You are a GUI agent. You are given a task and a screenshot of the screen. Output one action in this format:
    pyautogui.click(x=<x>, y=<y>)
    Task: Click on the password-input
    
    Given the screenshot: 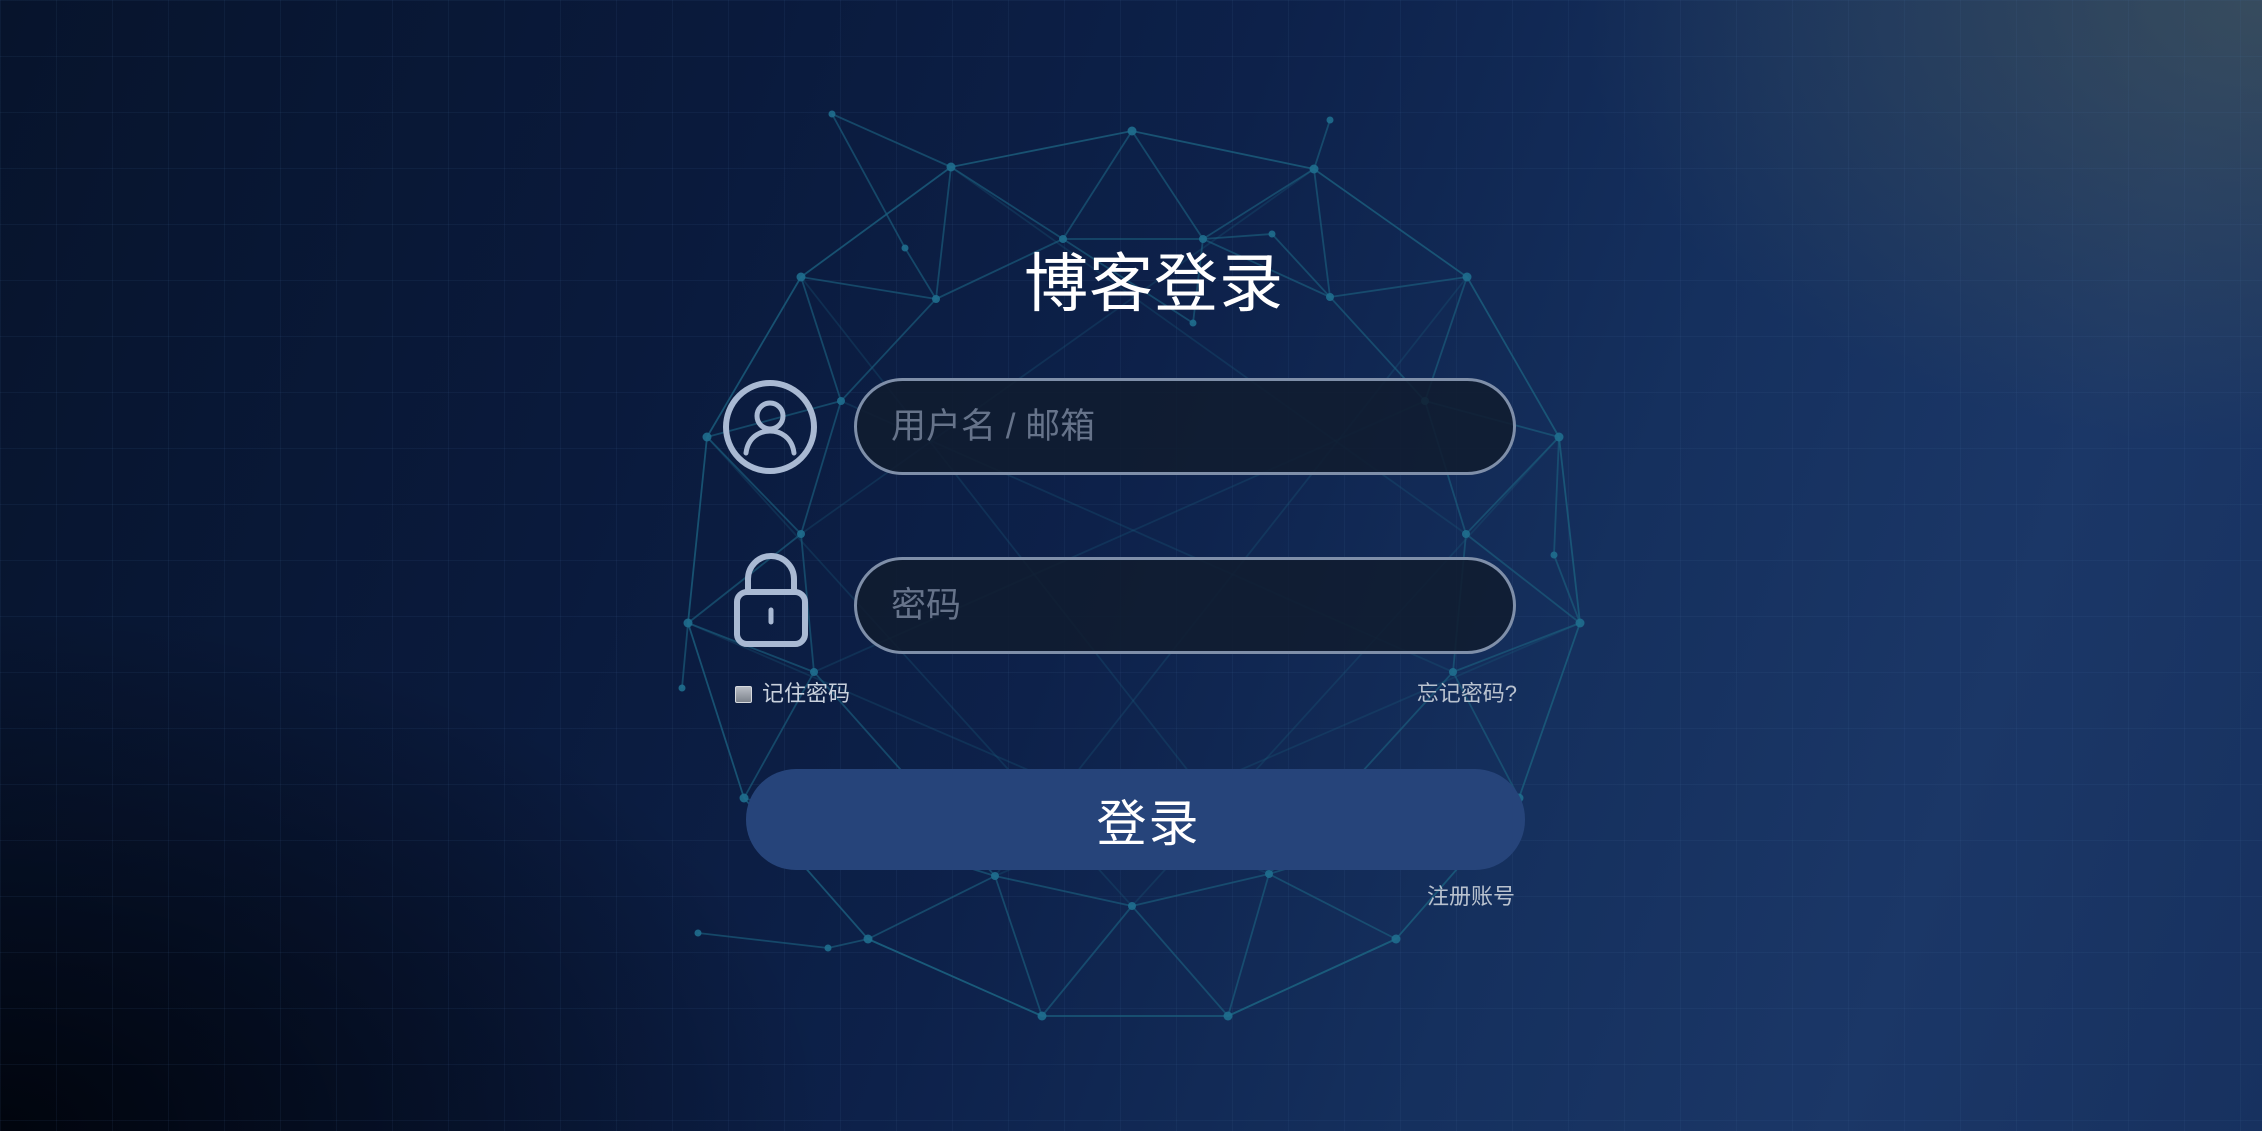 What is the action you would take?
    pyautogui.click(x=1185, y=605)
    